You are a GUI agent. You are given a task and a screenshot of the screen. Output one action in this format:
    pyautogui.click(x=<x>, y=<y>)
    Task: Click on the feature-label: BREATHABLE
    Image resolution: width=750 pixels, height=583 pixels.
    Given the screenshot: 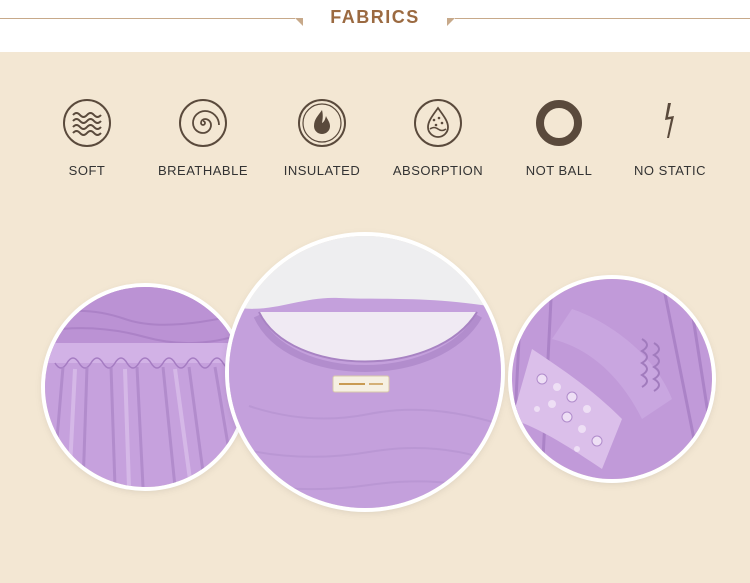 What is the action you would take?
    pyautogui.click(x=202, y=170)
    